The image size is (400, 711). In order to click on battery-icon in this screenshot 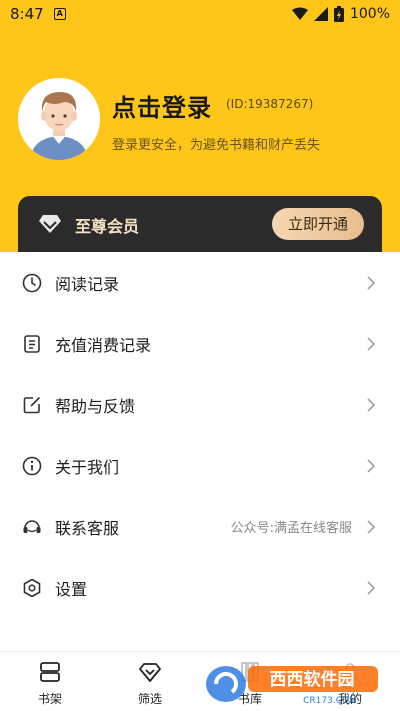, I will do `click(338, 14)`.